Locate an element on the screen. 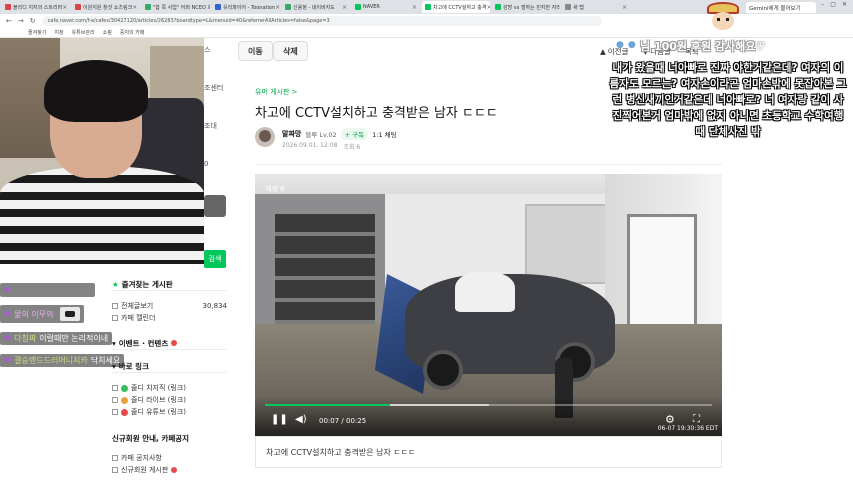 The image size is (853, 480). forward-icon: → is located at coordinates (21, 21).